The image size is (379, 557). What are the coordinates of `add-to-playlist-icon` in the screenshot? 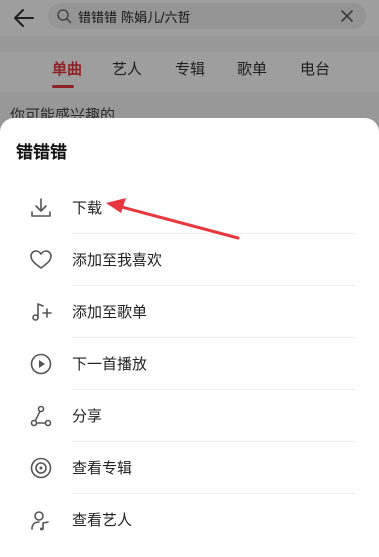 It's located at (41, 312).